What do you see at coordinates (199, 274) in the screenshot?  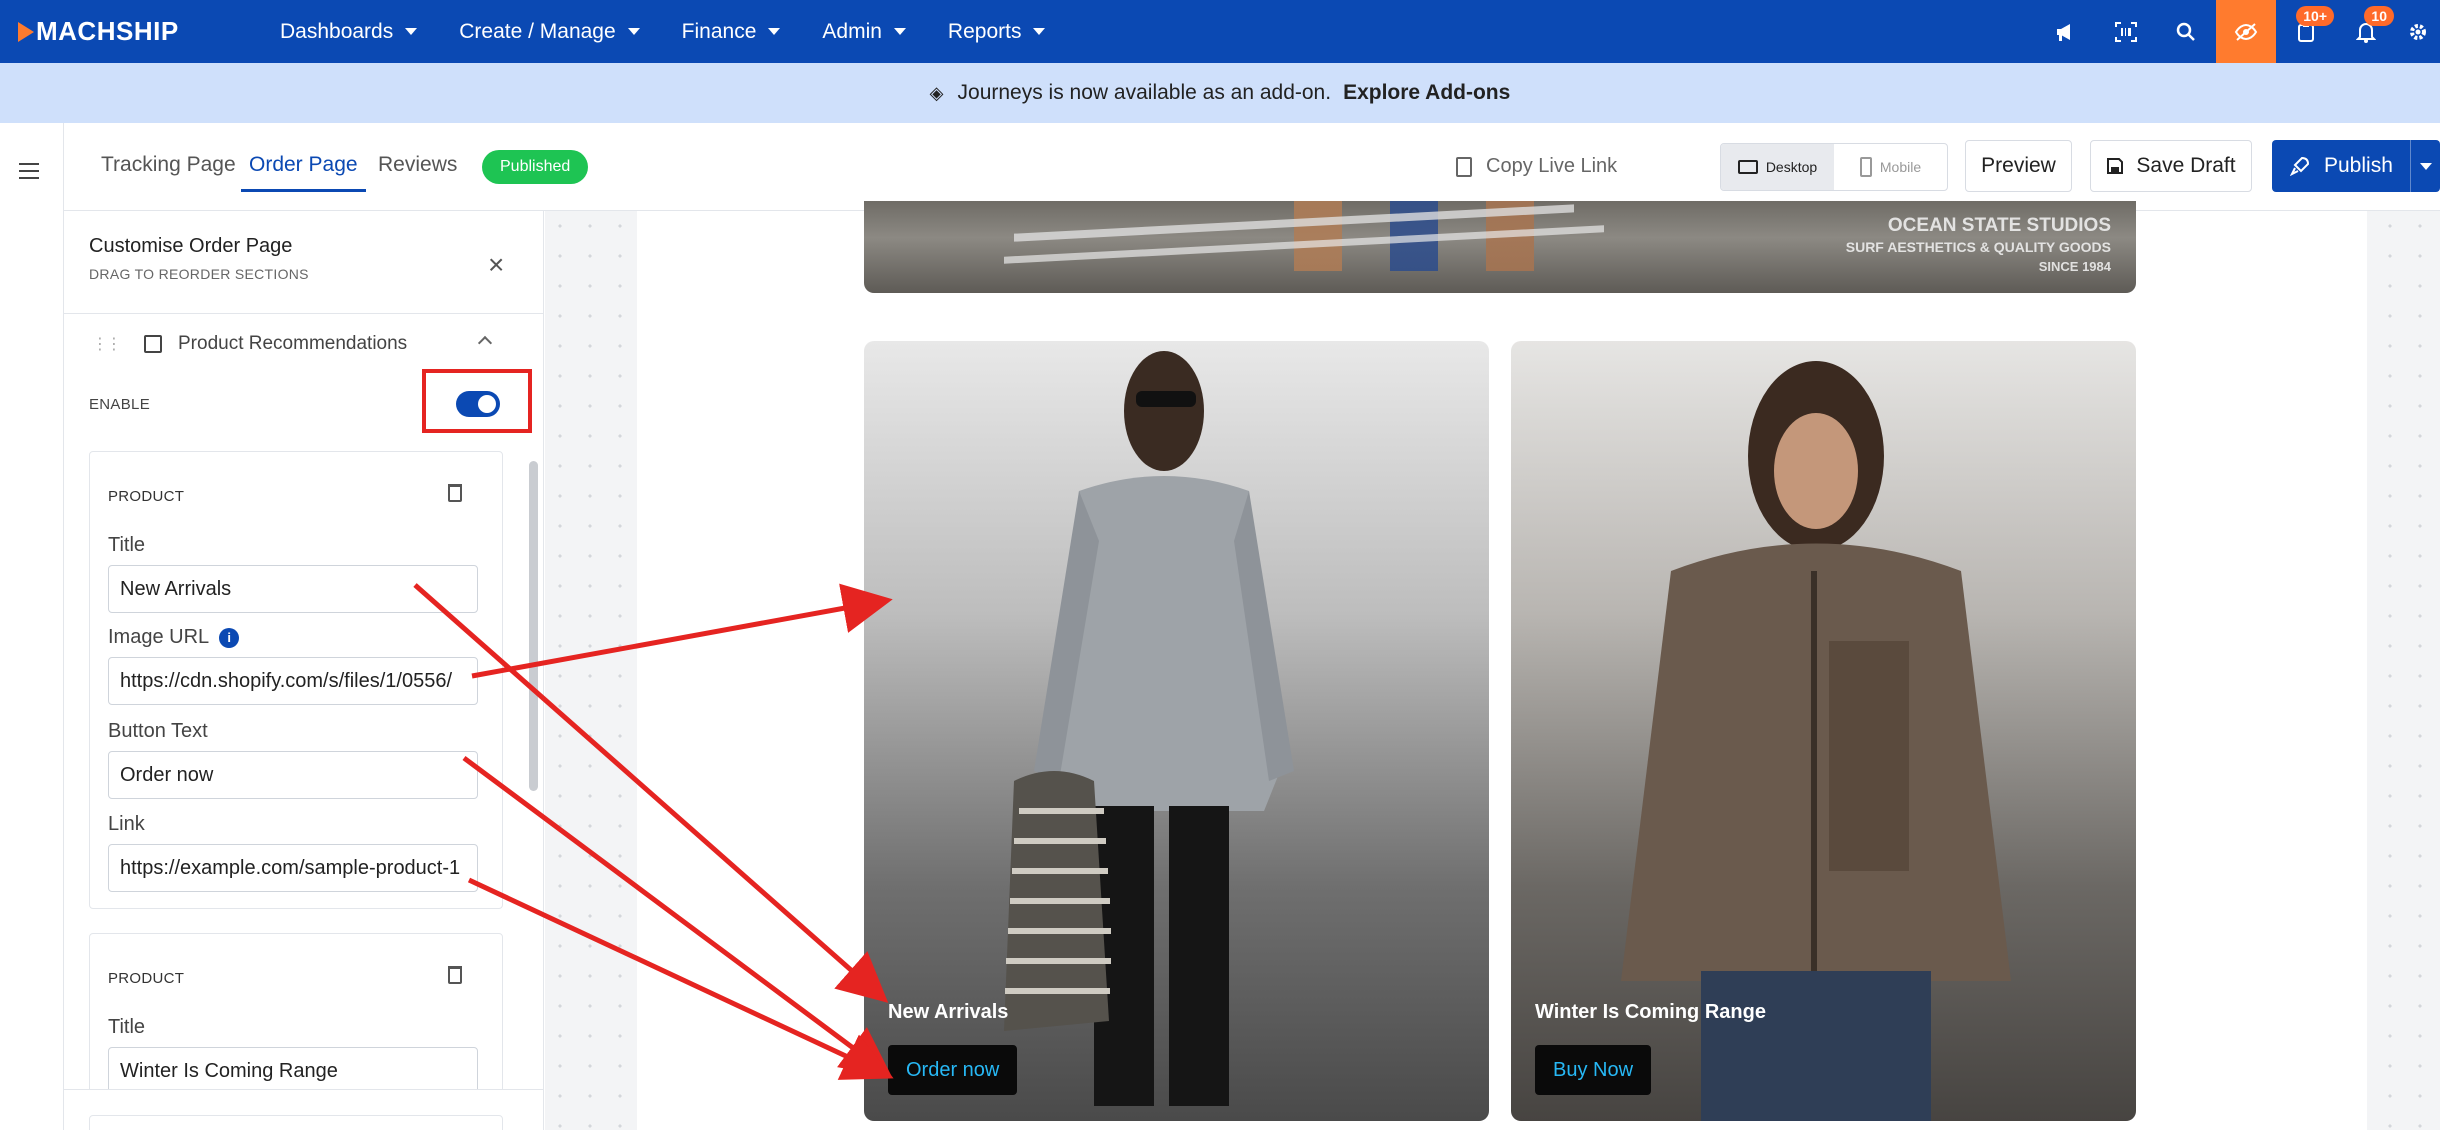 I see `panel-subtitle: DRAG TO REORDER SECTIONS` at bounding box center [199, 274].